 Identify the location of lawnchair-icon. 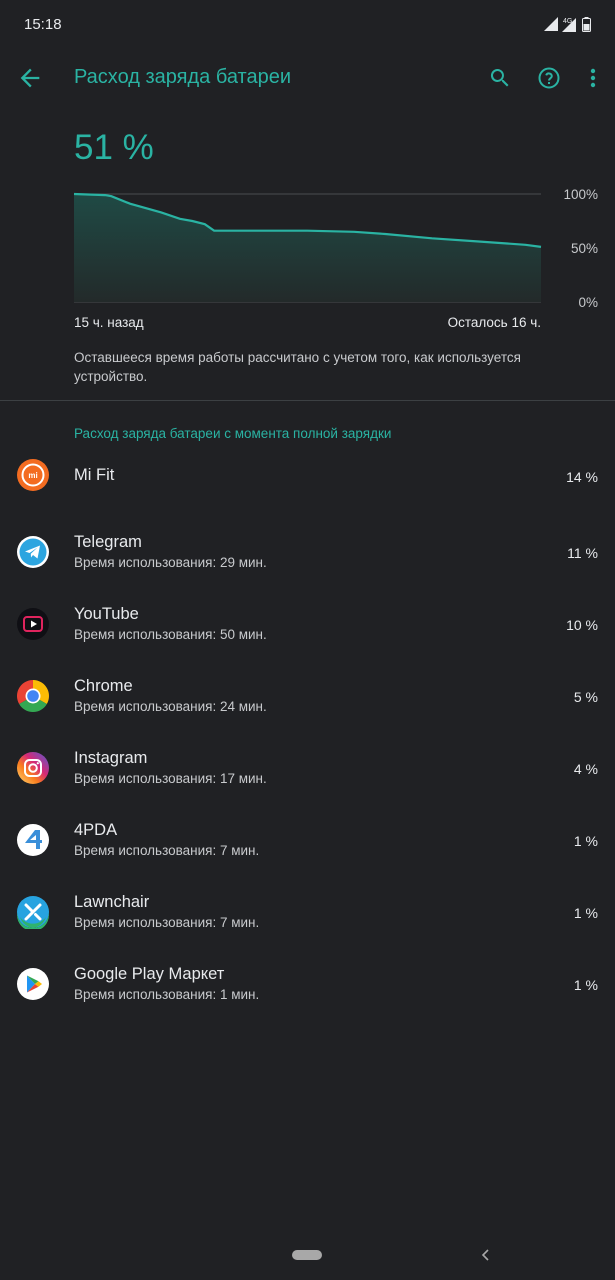
(33, 912).